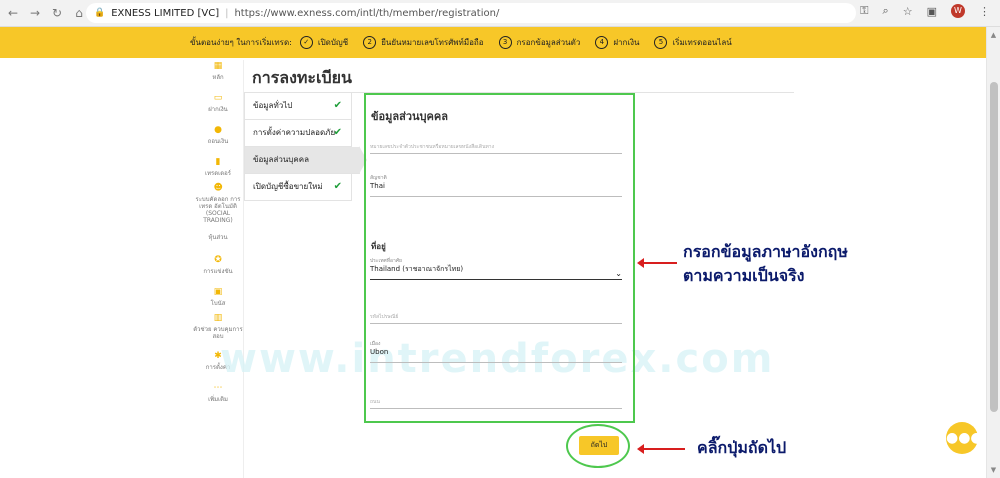 The image size is (1000, 478). What do you see at coordinates (548, 42) in the screenshot?
I see `step-label: กรอกข้อมูลส่วนตัว` at bounding box center [548, 42].